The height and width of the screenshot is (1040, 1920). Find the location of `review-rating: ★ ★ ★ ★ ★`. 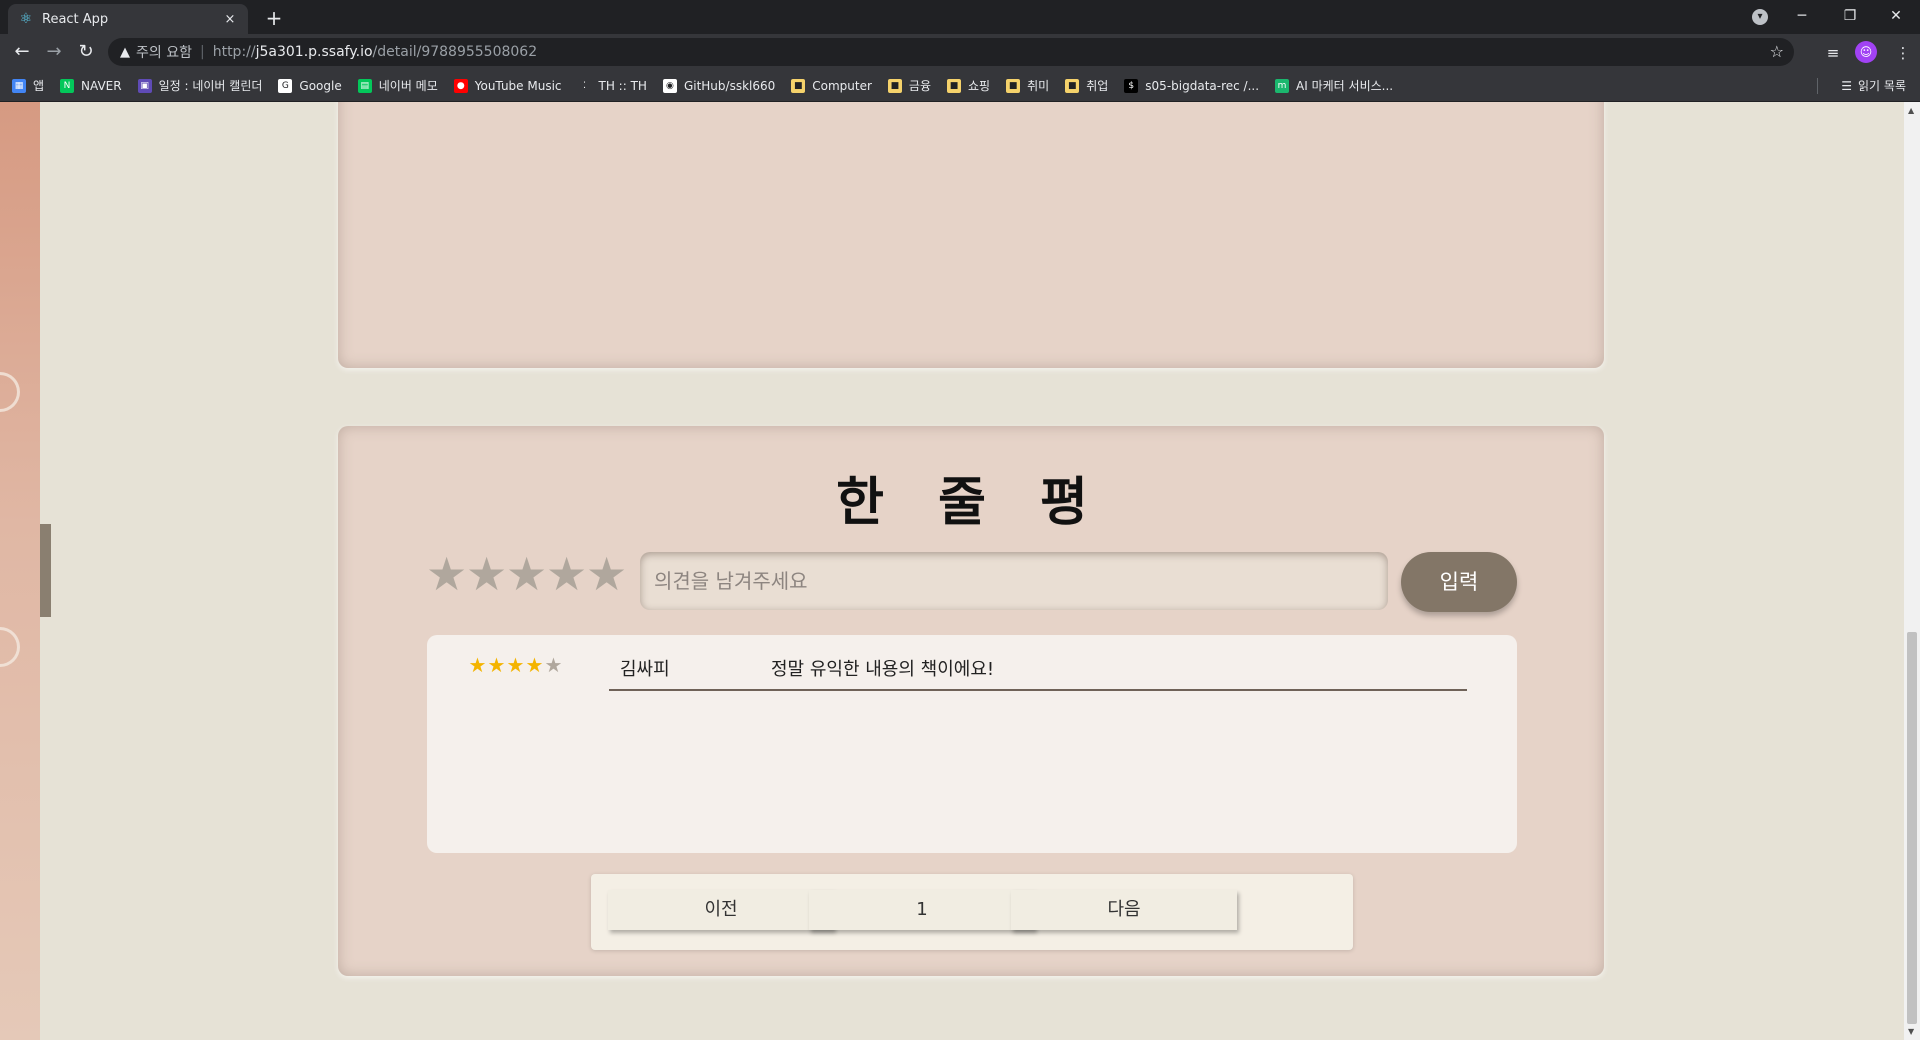

review-rating: ★ ★ ★ ★ ★ is located at coordinates (515, 665).